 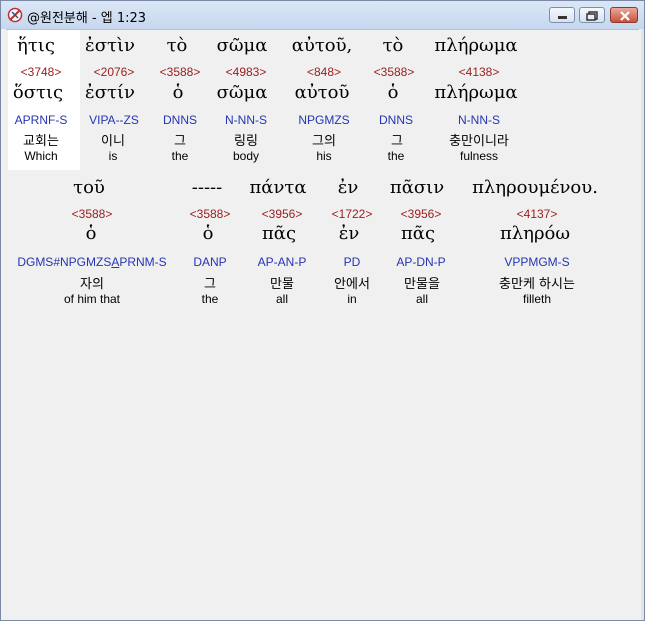 What do you see at coordinates (41, 156) in the screenshot?
I see `english-gloss: Which` at bounding box center [41, 156].